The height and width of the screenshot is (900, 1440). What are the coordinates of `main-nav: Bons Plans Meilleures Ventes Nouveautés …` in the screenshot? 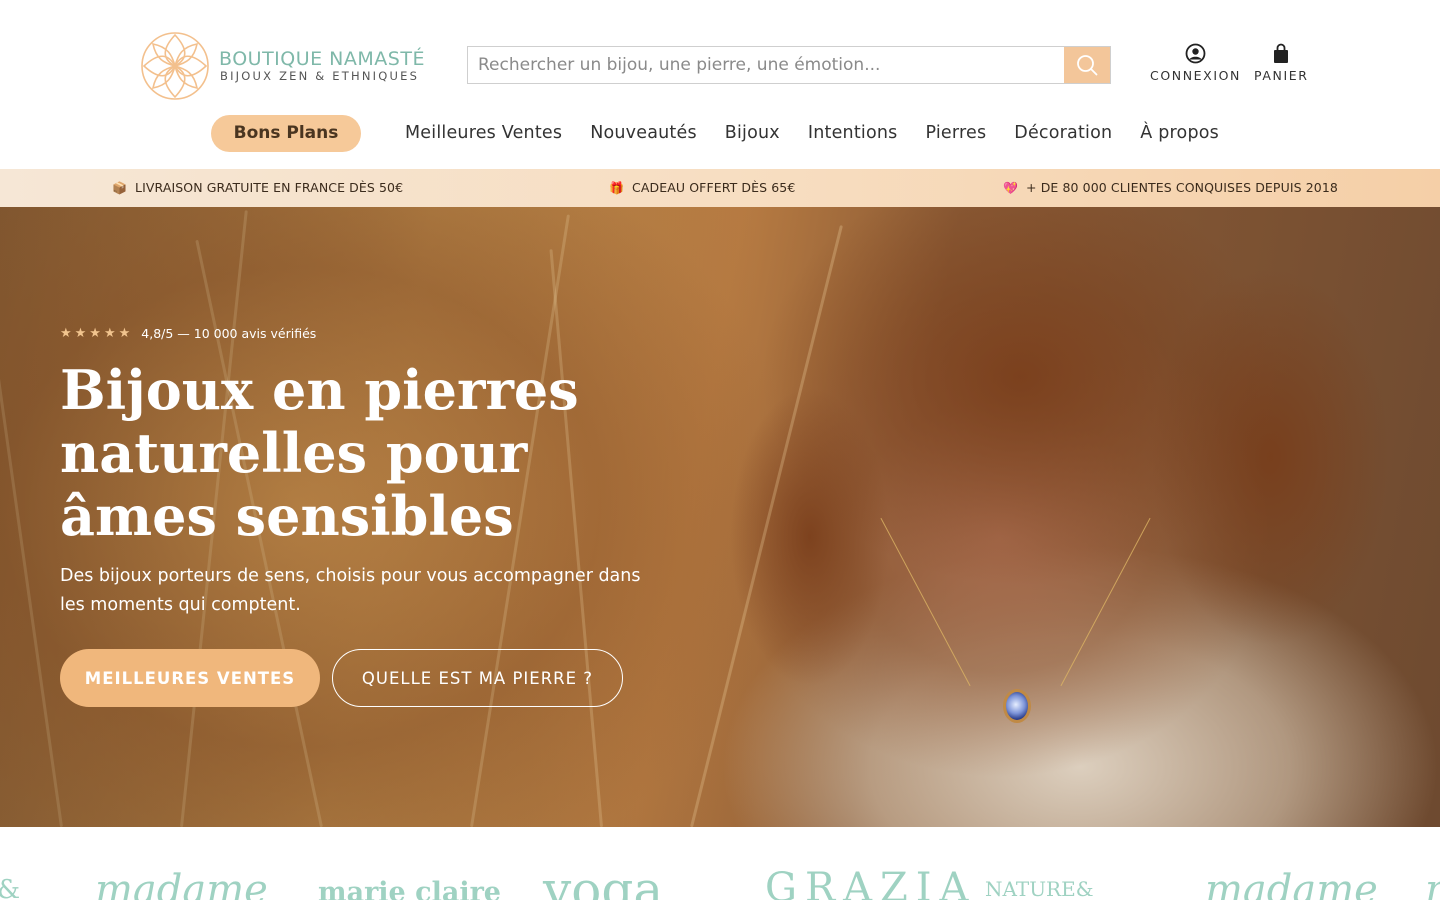 It's located at (715, 133).